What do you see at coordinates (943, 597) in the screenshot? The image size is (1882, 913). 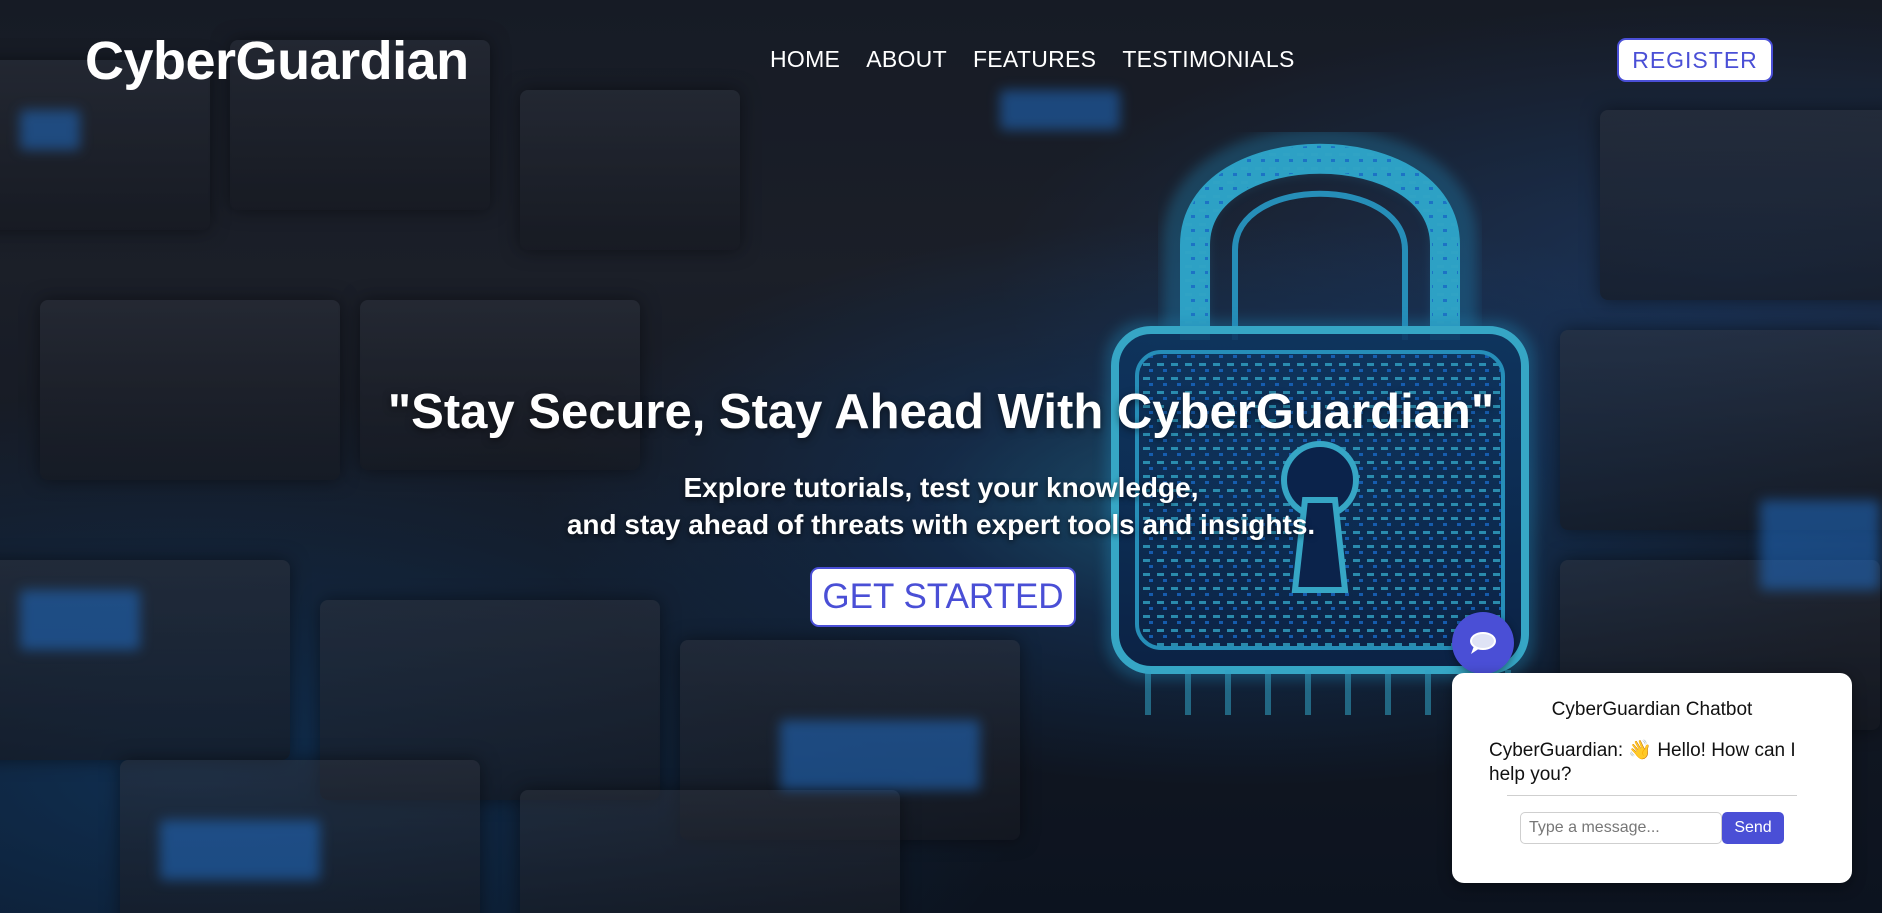 I see `get-started-button: GET STARTED` at bounding box center [943, 597].